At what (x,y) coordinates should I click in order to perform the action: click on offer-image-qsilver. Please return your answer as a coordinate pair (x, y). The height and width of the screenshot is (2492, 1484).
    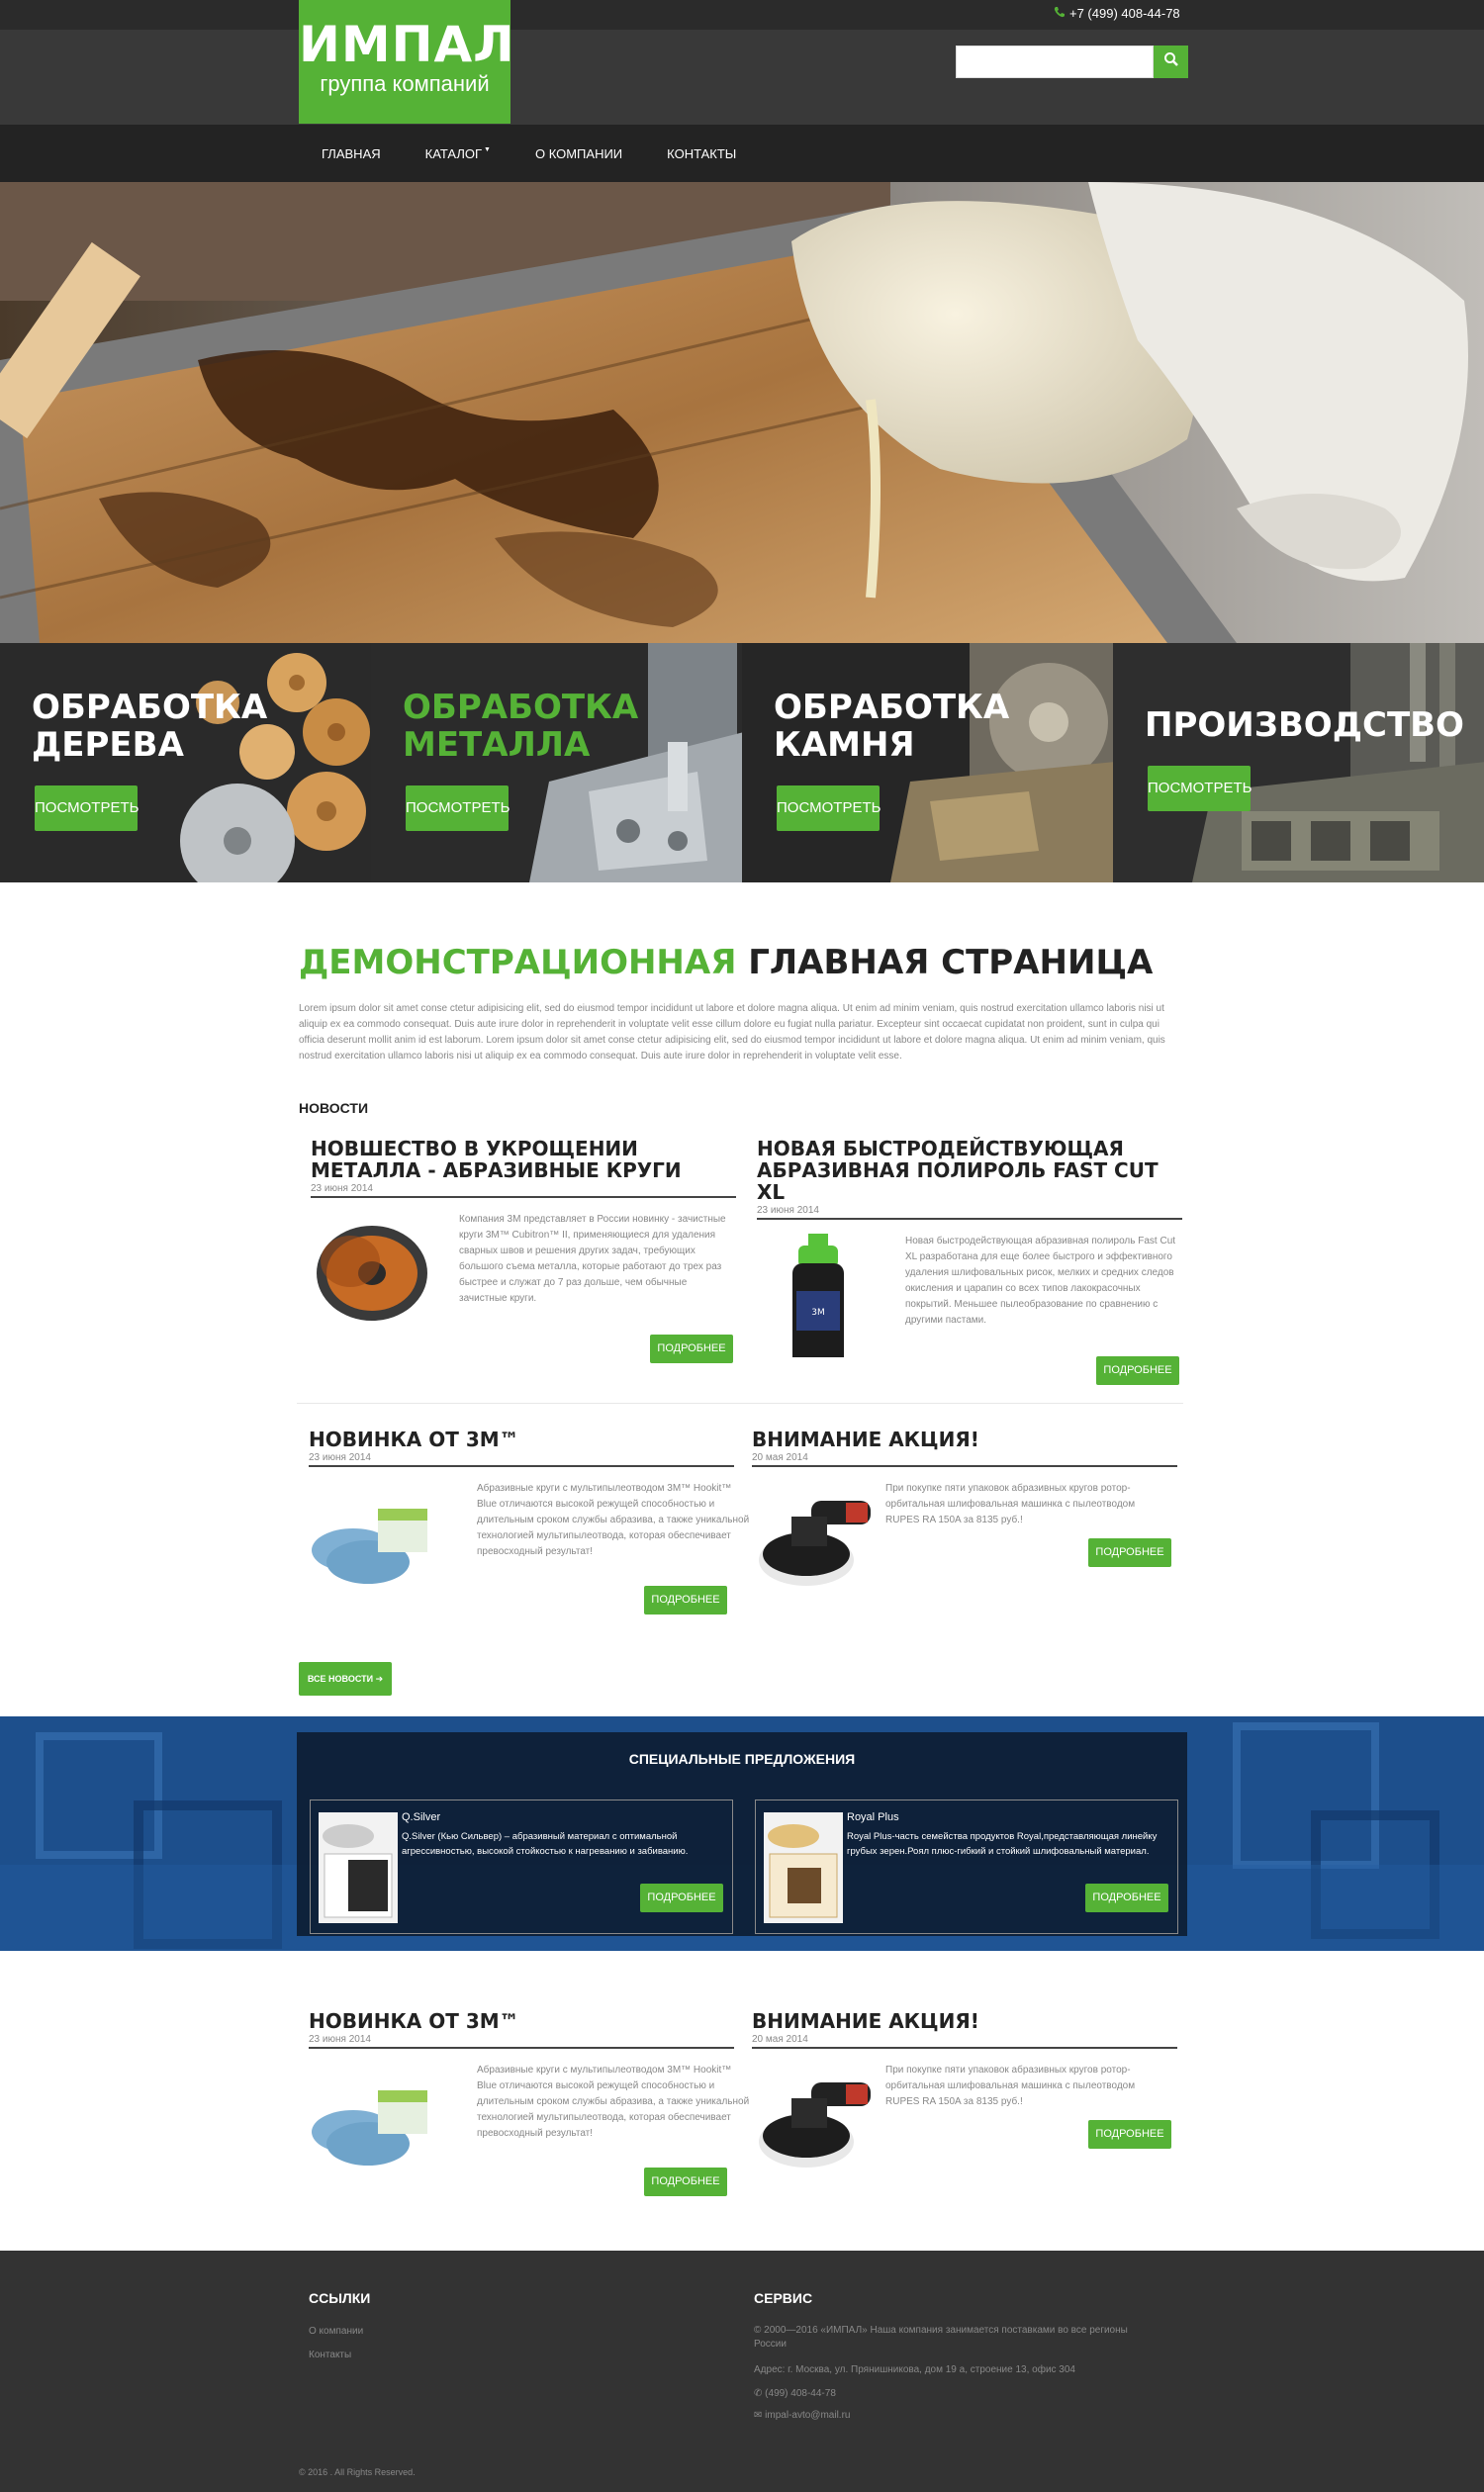
    Looking at the image, I should click on (358, 1867).